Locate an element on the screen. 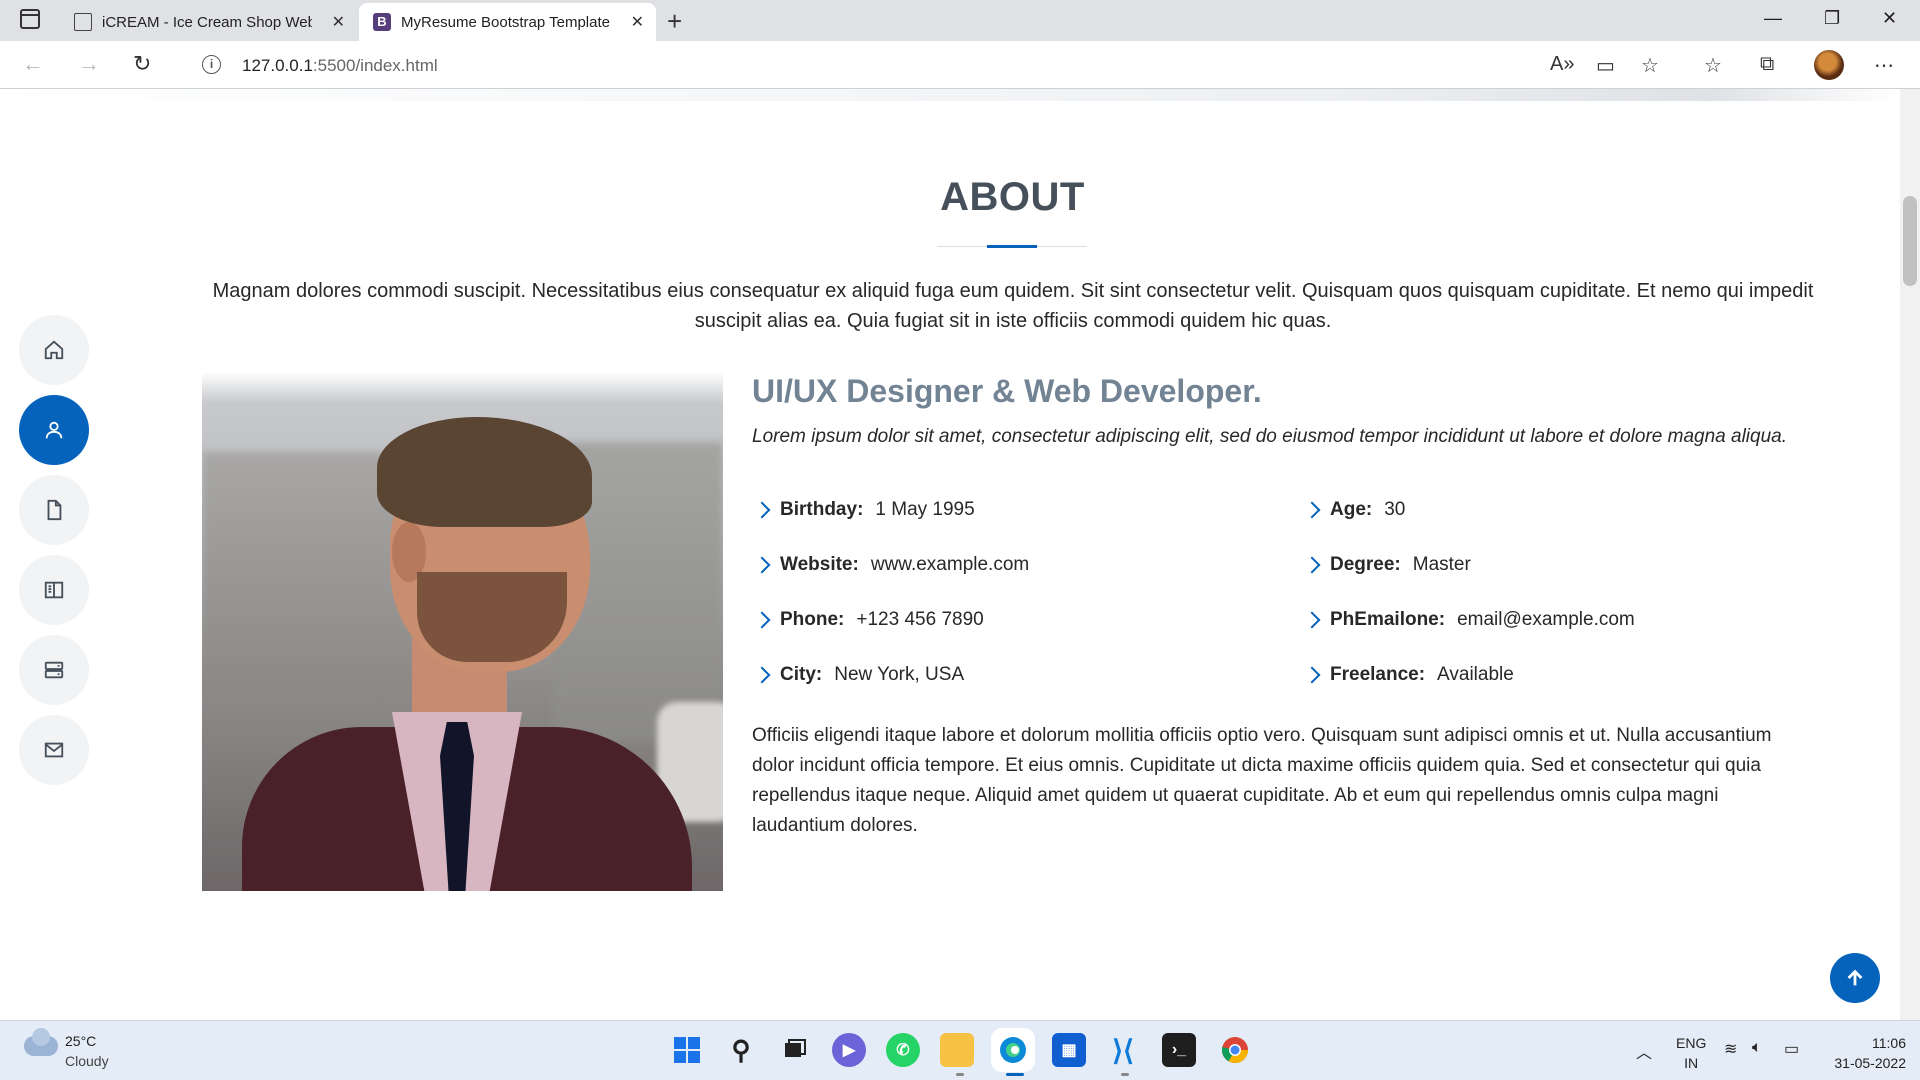 The image size is (1920, 1080). vertical-scrollbar is located at coordinates (1910, 554).